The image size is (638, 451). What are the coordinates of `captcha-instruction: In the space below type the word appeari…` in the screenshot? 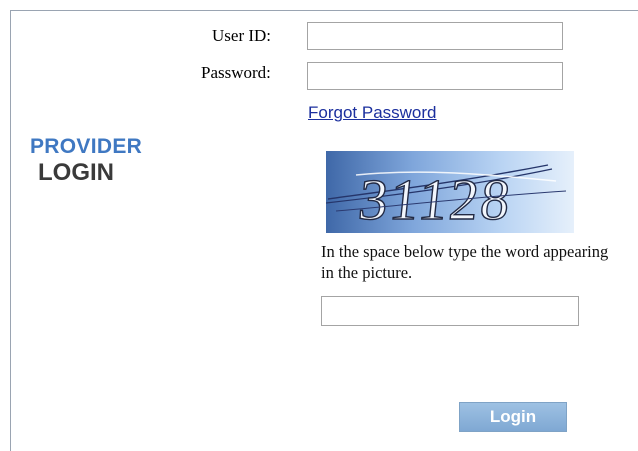 It's located at (465, 262).